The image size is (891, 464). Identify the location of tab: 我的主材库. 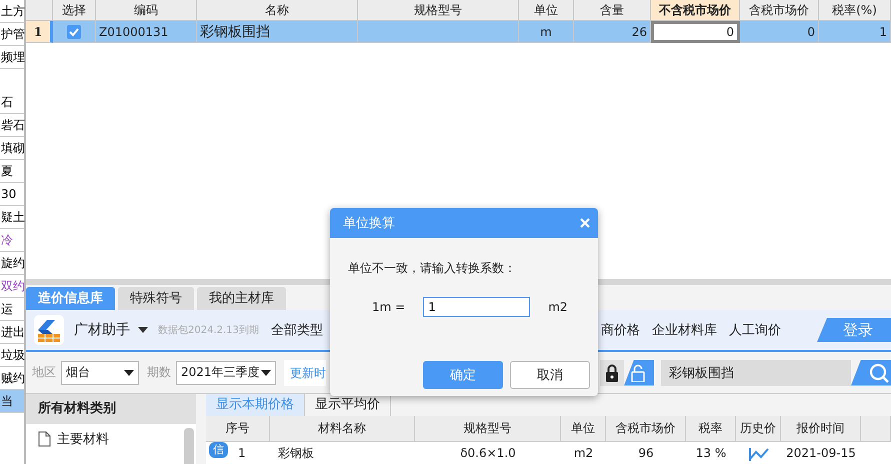
(241, 298).